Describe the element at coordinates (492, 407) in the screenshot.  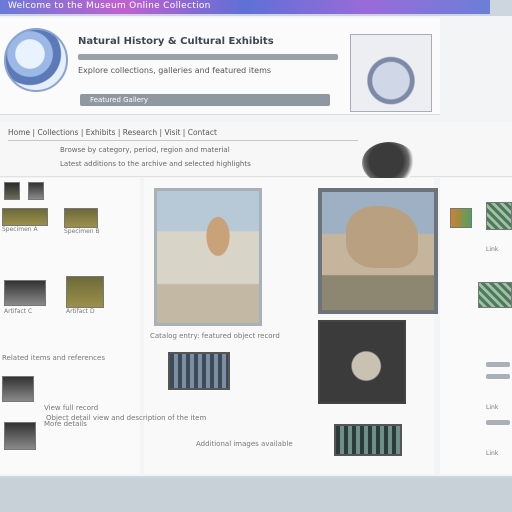
I see `right-link-2: Link` at that location.